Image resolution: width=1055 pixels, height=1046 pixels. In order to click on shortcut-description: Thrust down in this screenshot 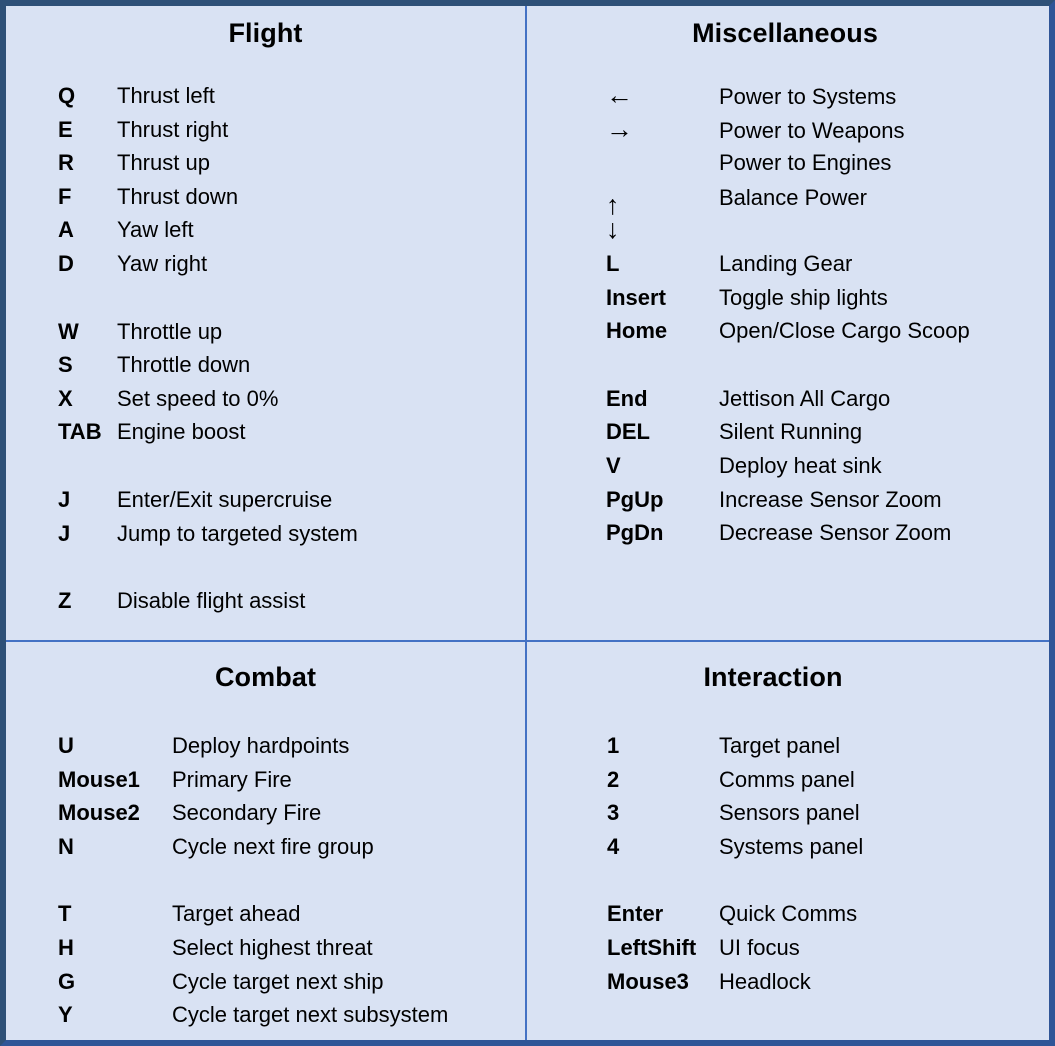, I will do `click(178, 196)`.